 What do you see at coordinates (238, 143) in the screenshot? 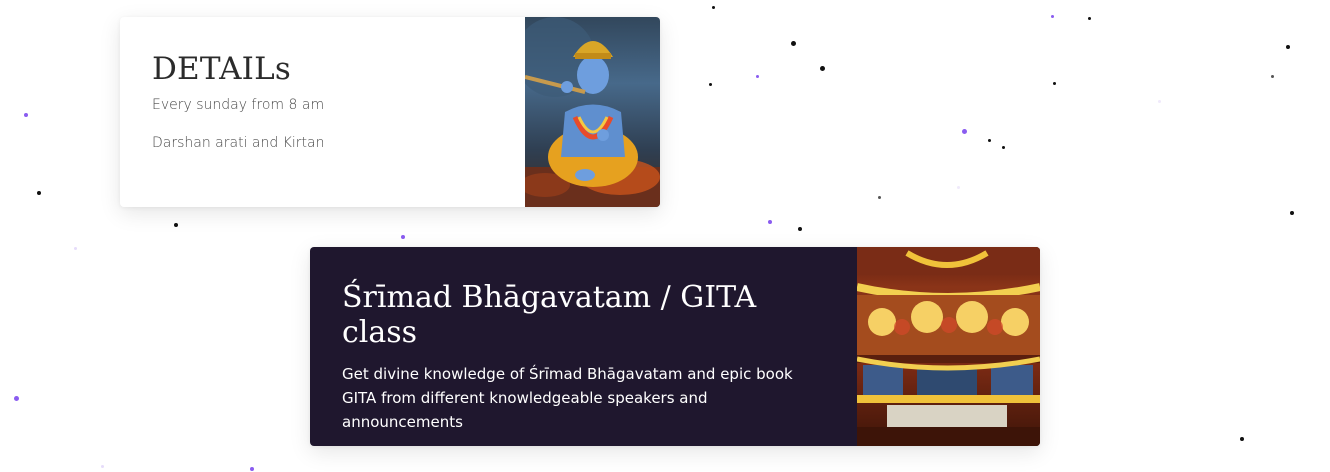
I see `details-program-text: Darshan arati and Kirtan` at bounding box center [238, 143].